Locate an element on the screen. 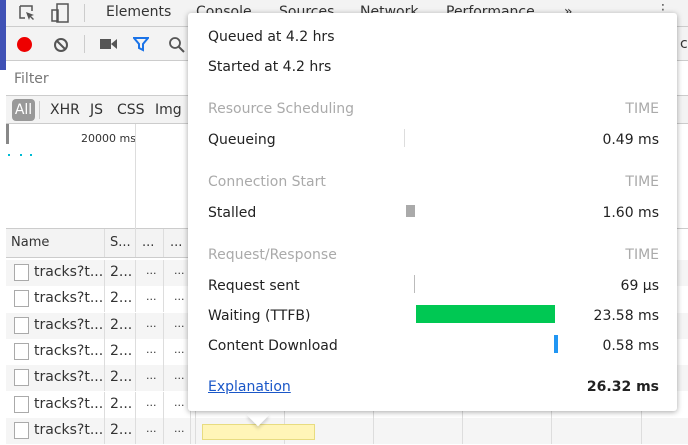 The width and height of the screenshot is (688, 445). type-js: JS is located at coordinates (96, 110).